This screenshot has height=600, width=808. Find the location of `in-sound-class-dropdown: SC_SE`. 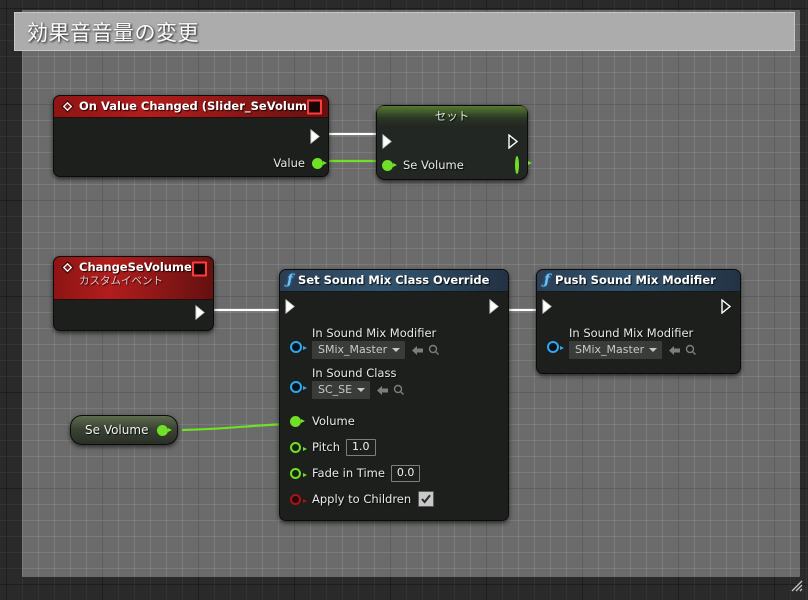

in-sound-class-dropdown: SC_SE is located at coordinates (341, 390).